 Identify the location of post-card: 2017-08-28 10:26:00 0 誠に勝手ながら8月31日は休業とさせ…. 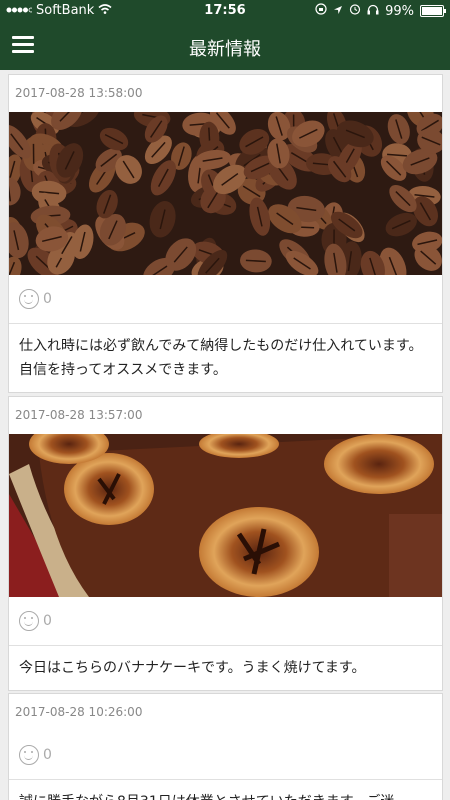
(225, 746).